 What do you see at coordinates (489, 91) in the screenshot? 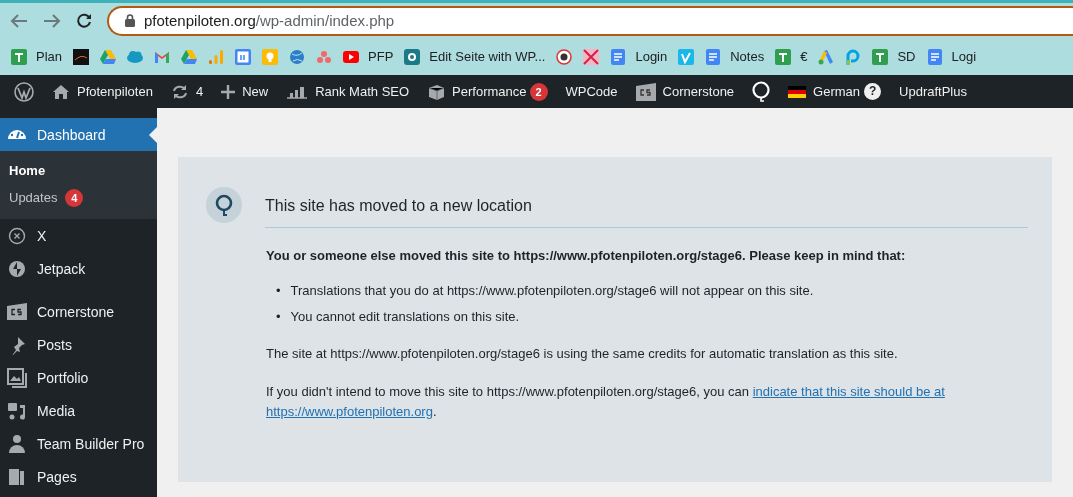
I see `toolbar-link: Performance` at bounding box center [489, 91].